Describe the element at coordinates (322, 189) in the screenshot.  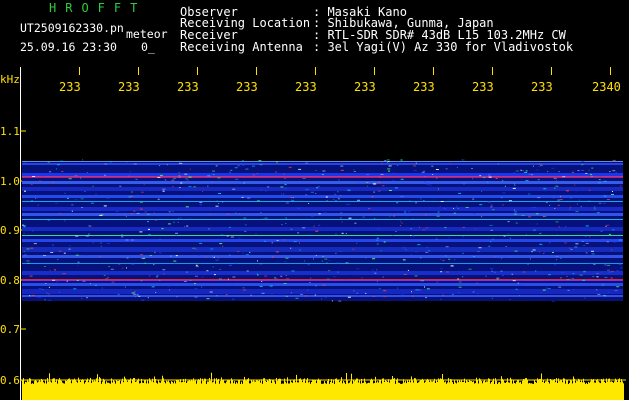
I see `noise-band` at that location.